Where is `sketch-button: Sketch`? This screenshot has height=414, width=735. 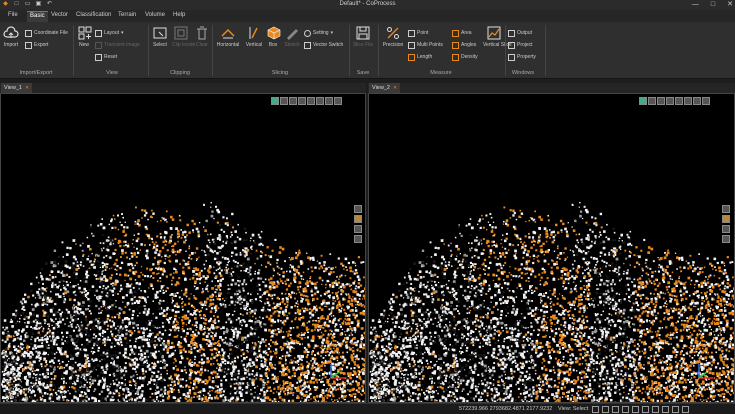
sketch-button: Sketch is located at coordinates (292, 36).